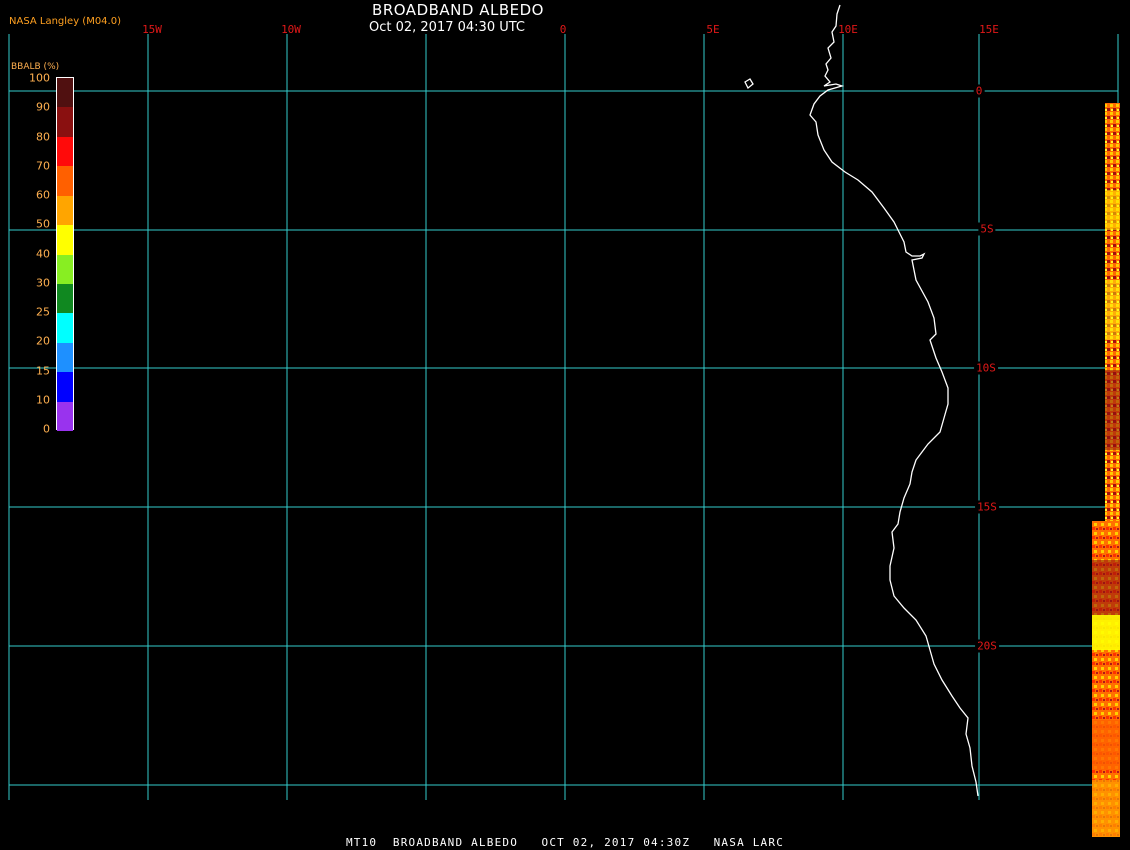  I want to click on lon-label-10e: 10E, so click(848, 29).